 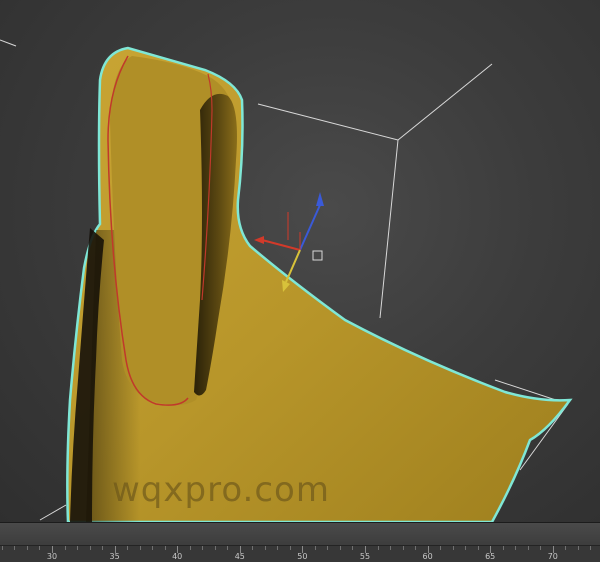 I want to click on timeline: 30 35 40 45 50 55 60 65 70, so click(x=300, y=542).